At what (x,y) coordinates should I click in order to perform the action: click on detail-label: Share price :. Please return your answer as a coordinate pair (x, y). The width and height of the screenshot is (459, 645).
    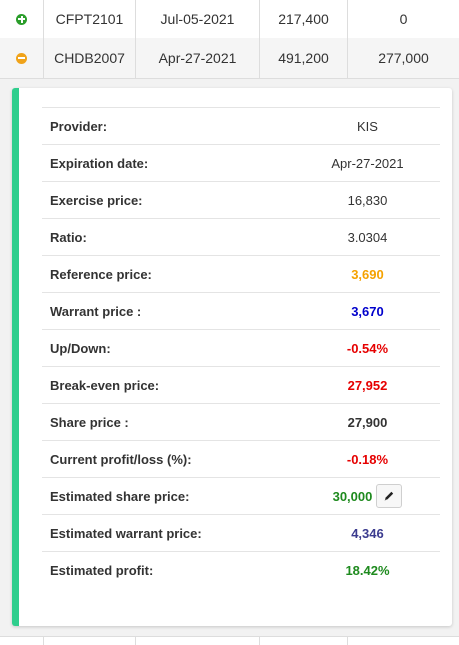
    Looking at the image, I should click on (89, 422).